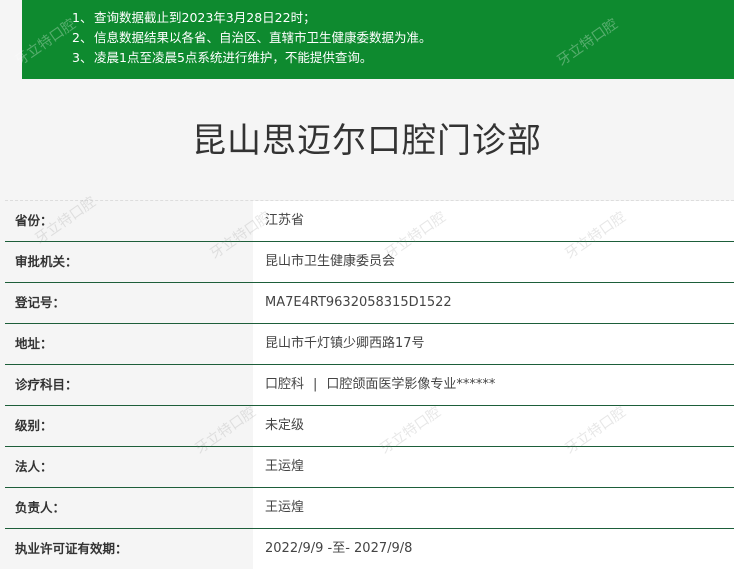 This screenshot has height=569, width=734. I want to click on field-label: 登记号：, so click(129, 303).